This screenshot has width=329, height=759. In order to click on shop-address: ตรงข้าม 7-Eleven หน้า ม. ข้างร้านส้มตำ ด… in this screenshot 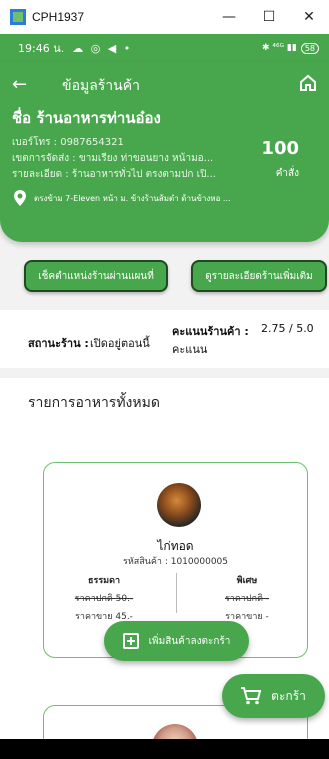, I will do `click(132, 198)`.